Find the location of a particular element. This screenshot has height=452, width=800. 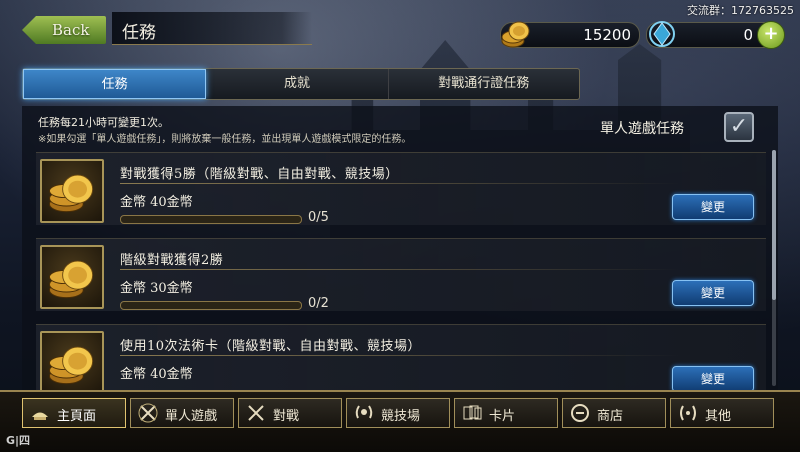

nav-battle: 對戰 is located at coordinates (290, 413).